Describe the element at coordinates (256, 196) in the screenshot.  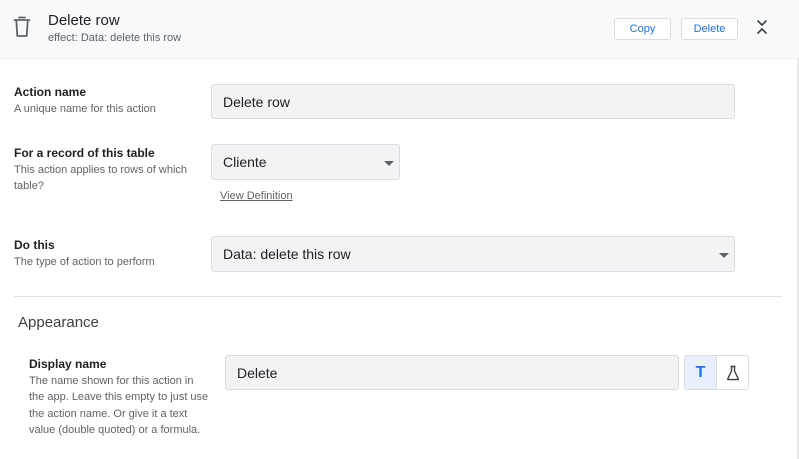
I see `view-definition-link: View Definition` at that location.